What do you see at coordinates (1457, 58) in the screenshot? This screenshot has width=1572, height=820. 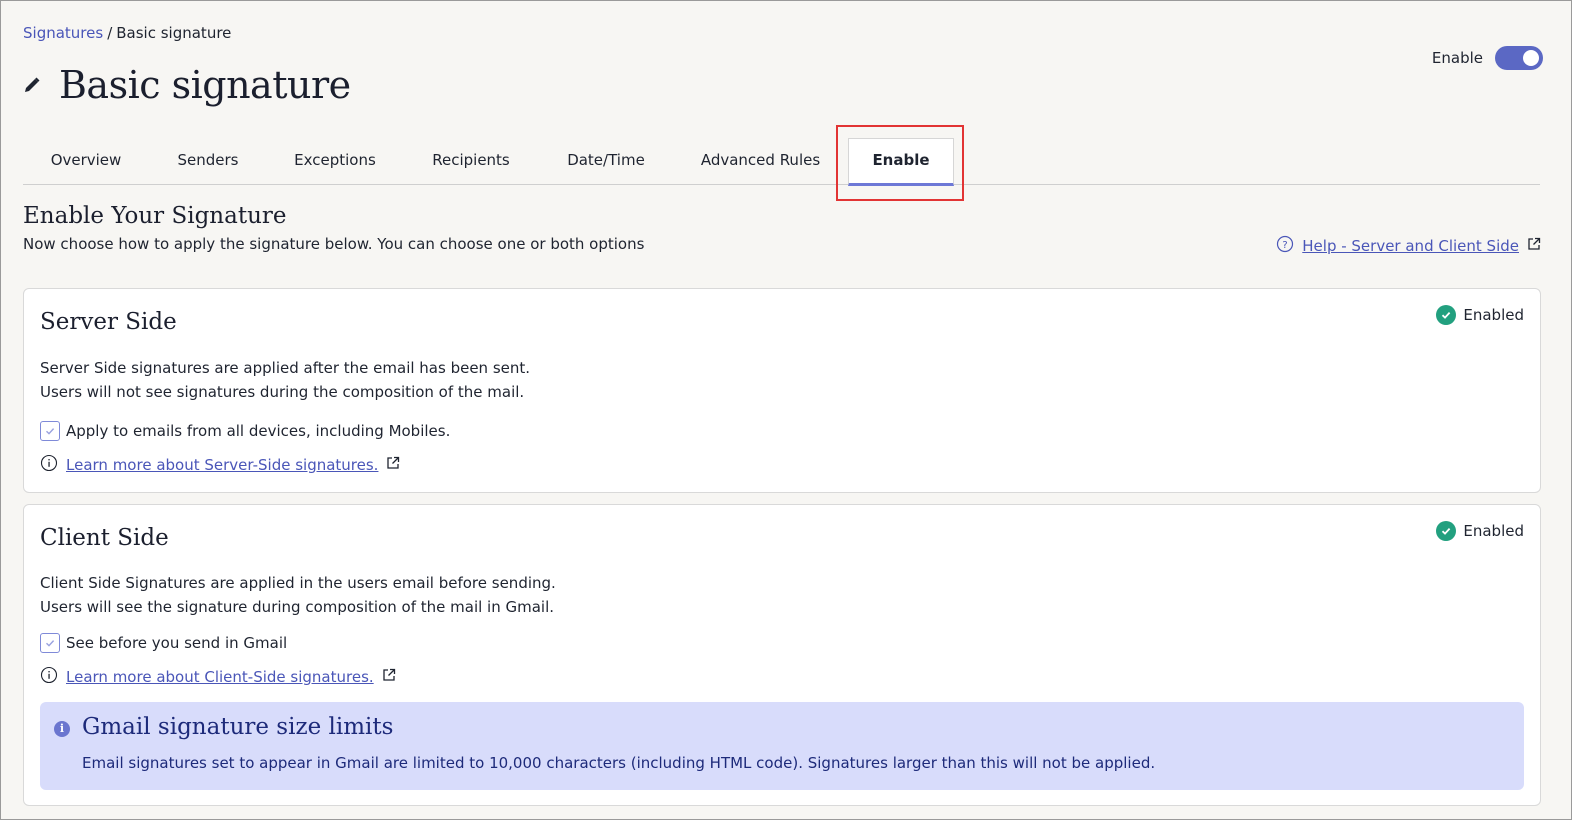 I see `enable-toggle-label: Enable` at bounding box center [1457, 58].